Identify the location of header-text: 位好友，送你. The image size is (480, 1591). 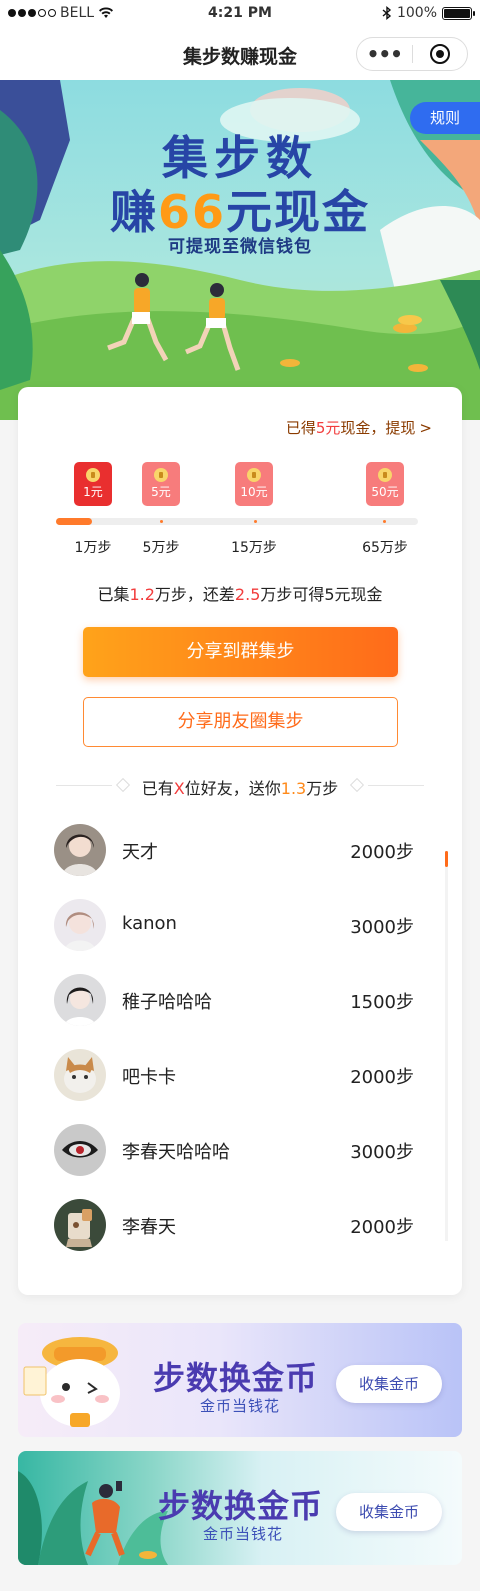
(232, 788).